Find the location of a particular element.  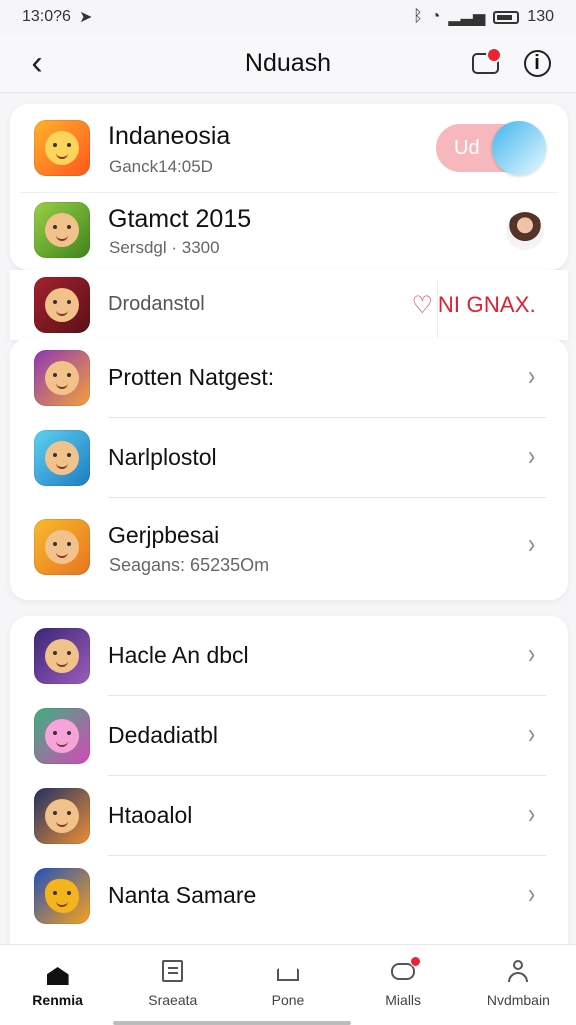

list-item: Htaoalol › is located at coordinates (289, 816).